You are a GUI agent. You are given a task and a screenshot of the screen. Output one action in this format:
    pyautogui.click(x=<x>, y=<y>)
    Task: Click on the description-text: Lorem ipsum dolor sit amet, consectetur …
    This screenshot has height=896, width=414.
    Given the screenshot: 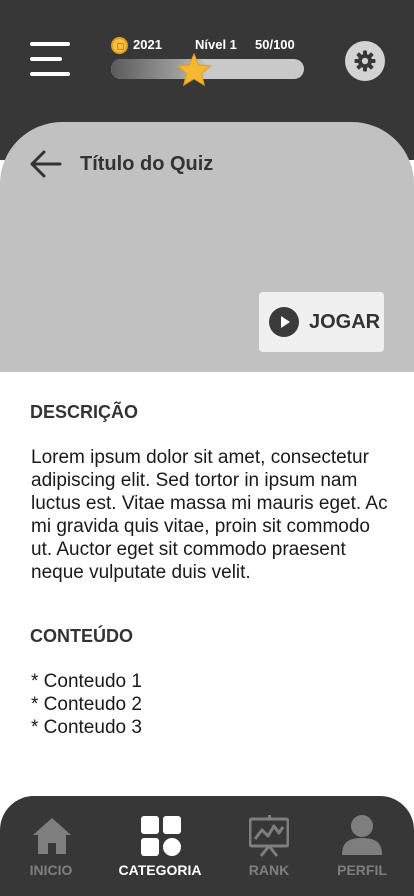 What is the action you would take?
    pyautogui.click(x=209, y=515)
    